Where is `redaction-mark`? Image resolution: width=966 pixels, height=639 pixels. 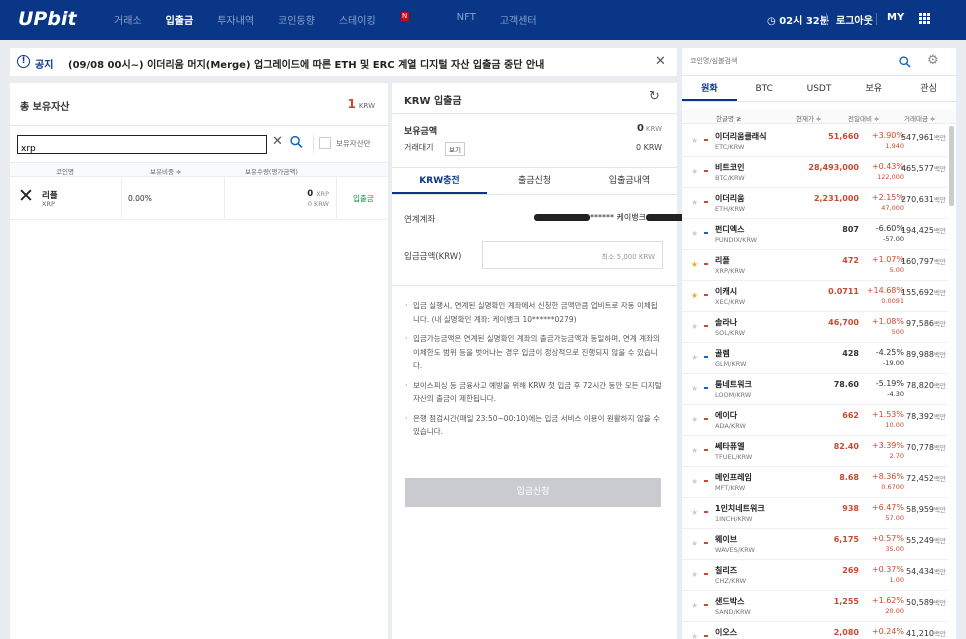
redaction-mark is located at coordinates (562, 217).